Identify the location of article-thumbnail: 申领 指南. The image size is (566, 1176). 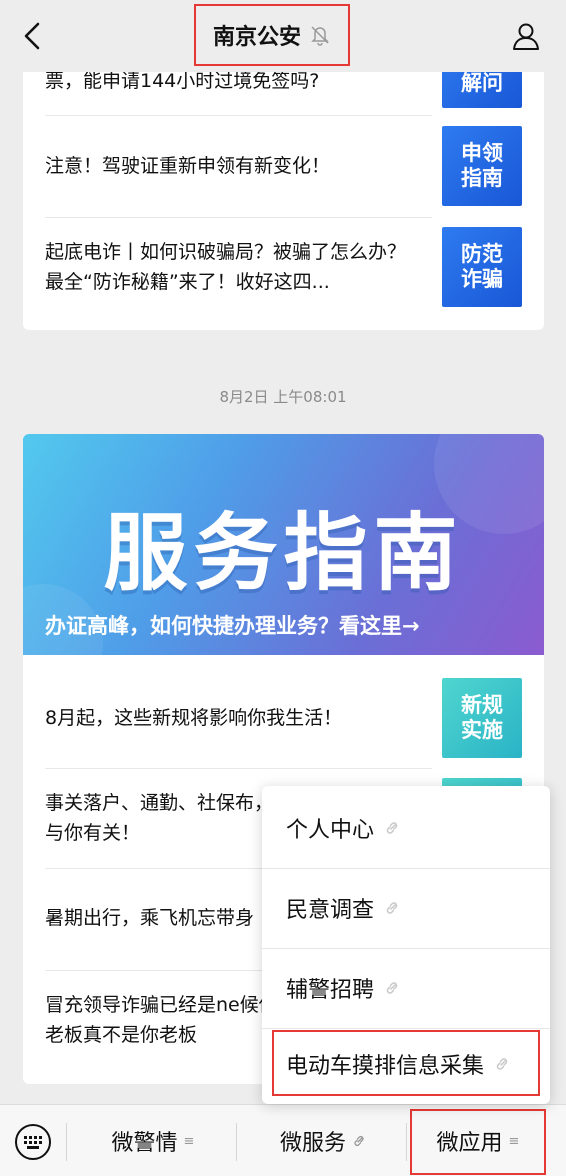
(482, 166).